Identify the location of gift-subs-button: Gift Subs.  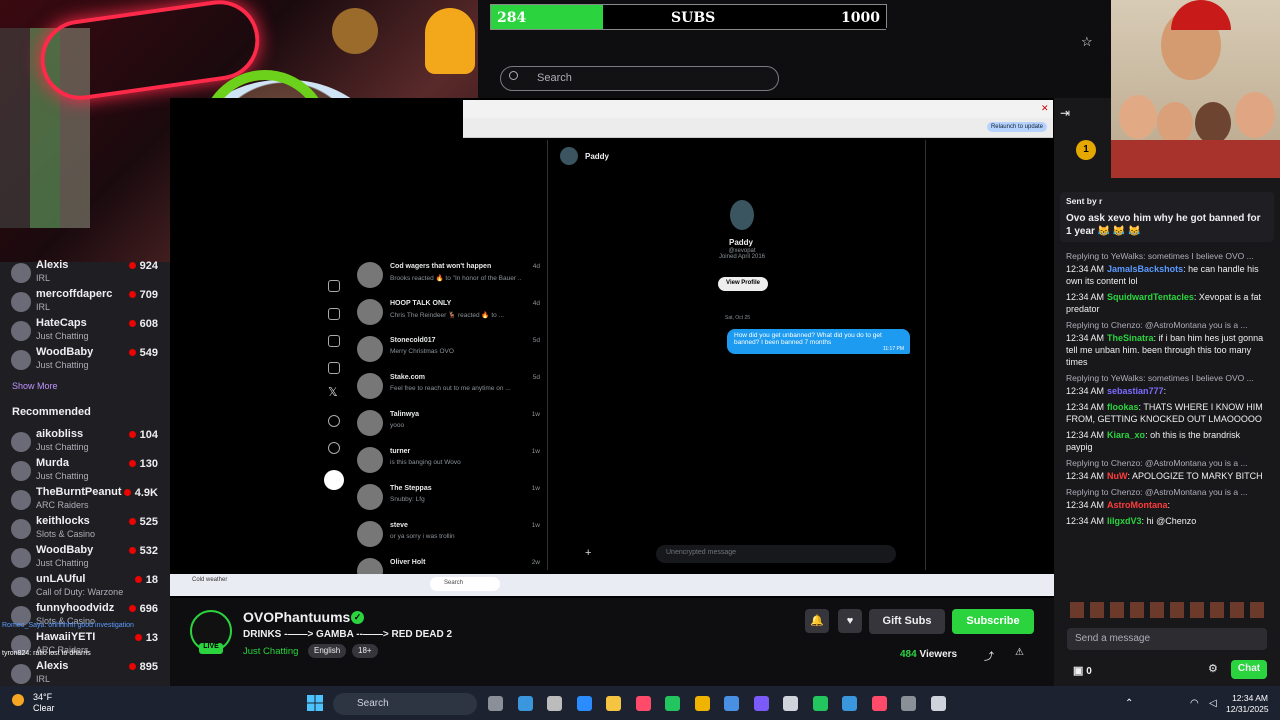
(907, 621).